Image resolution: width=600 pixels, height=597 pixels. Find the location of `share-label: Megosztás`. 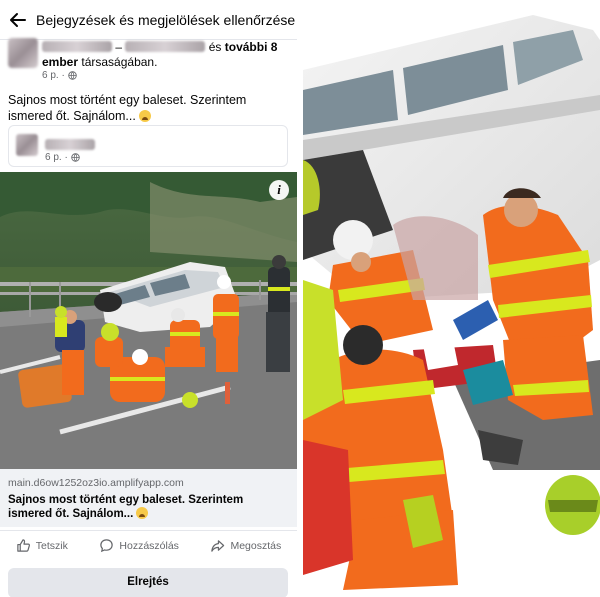

share-label: Megosztás is located at coordinates (256, 545).